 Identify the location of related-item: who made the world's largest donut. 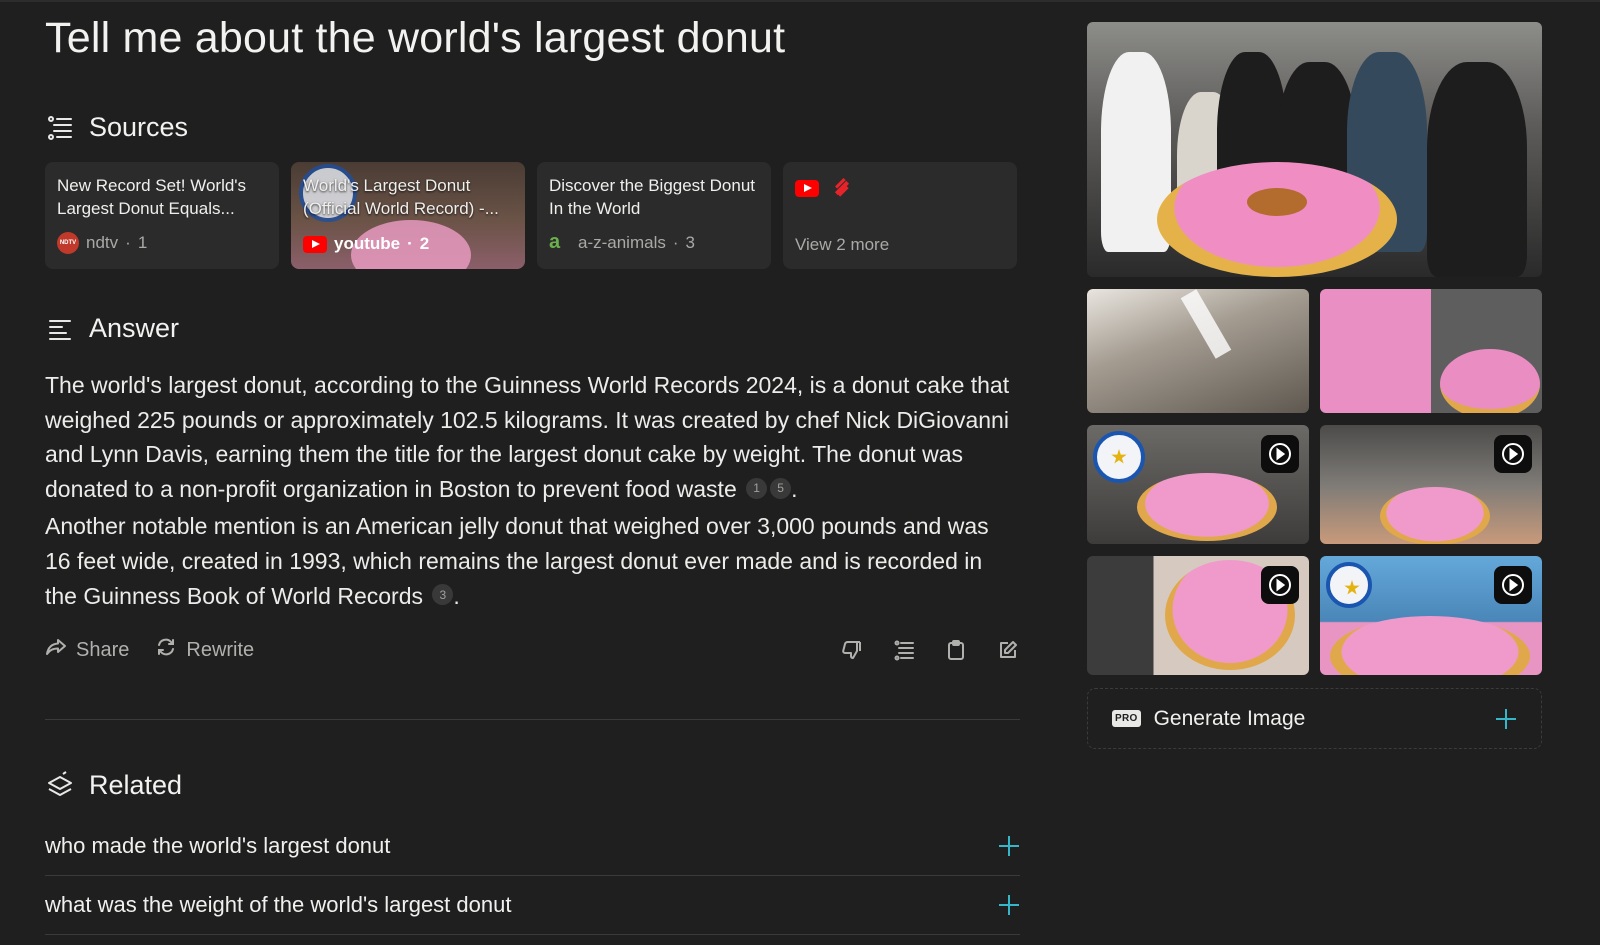
(532, 846).